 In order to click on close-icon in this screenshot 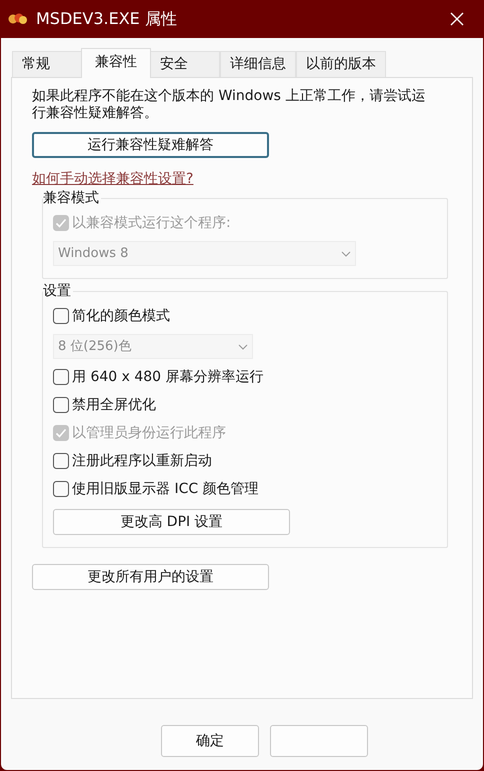, I will do `click(457, 19)`.